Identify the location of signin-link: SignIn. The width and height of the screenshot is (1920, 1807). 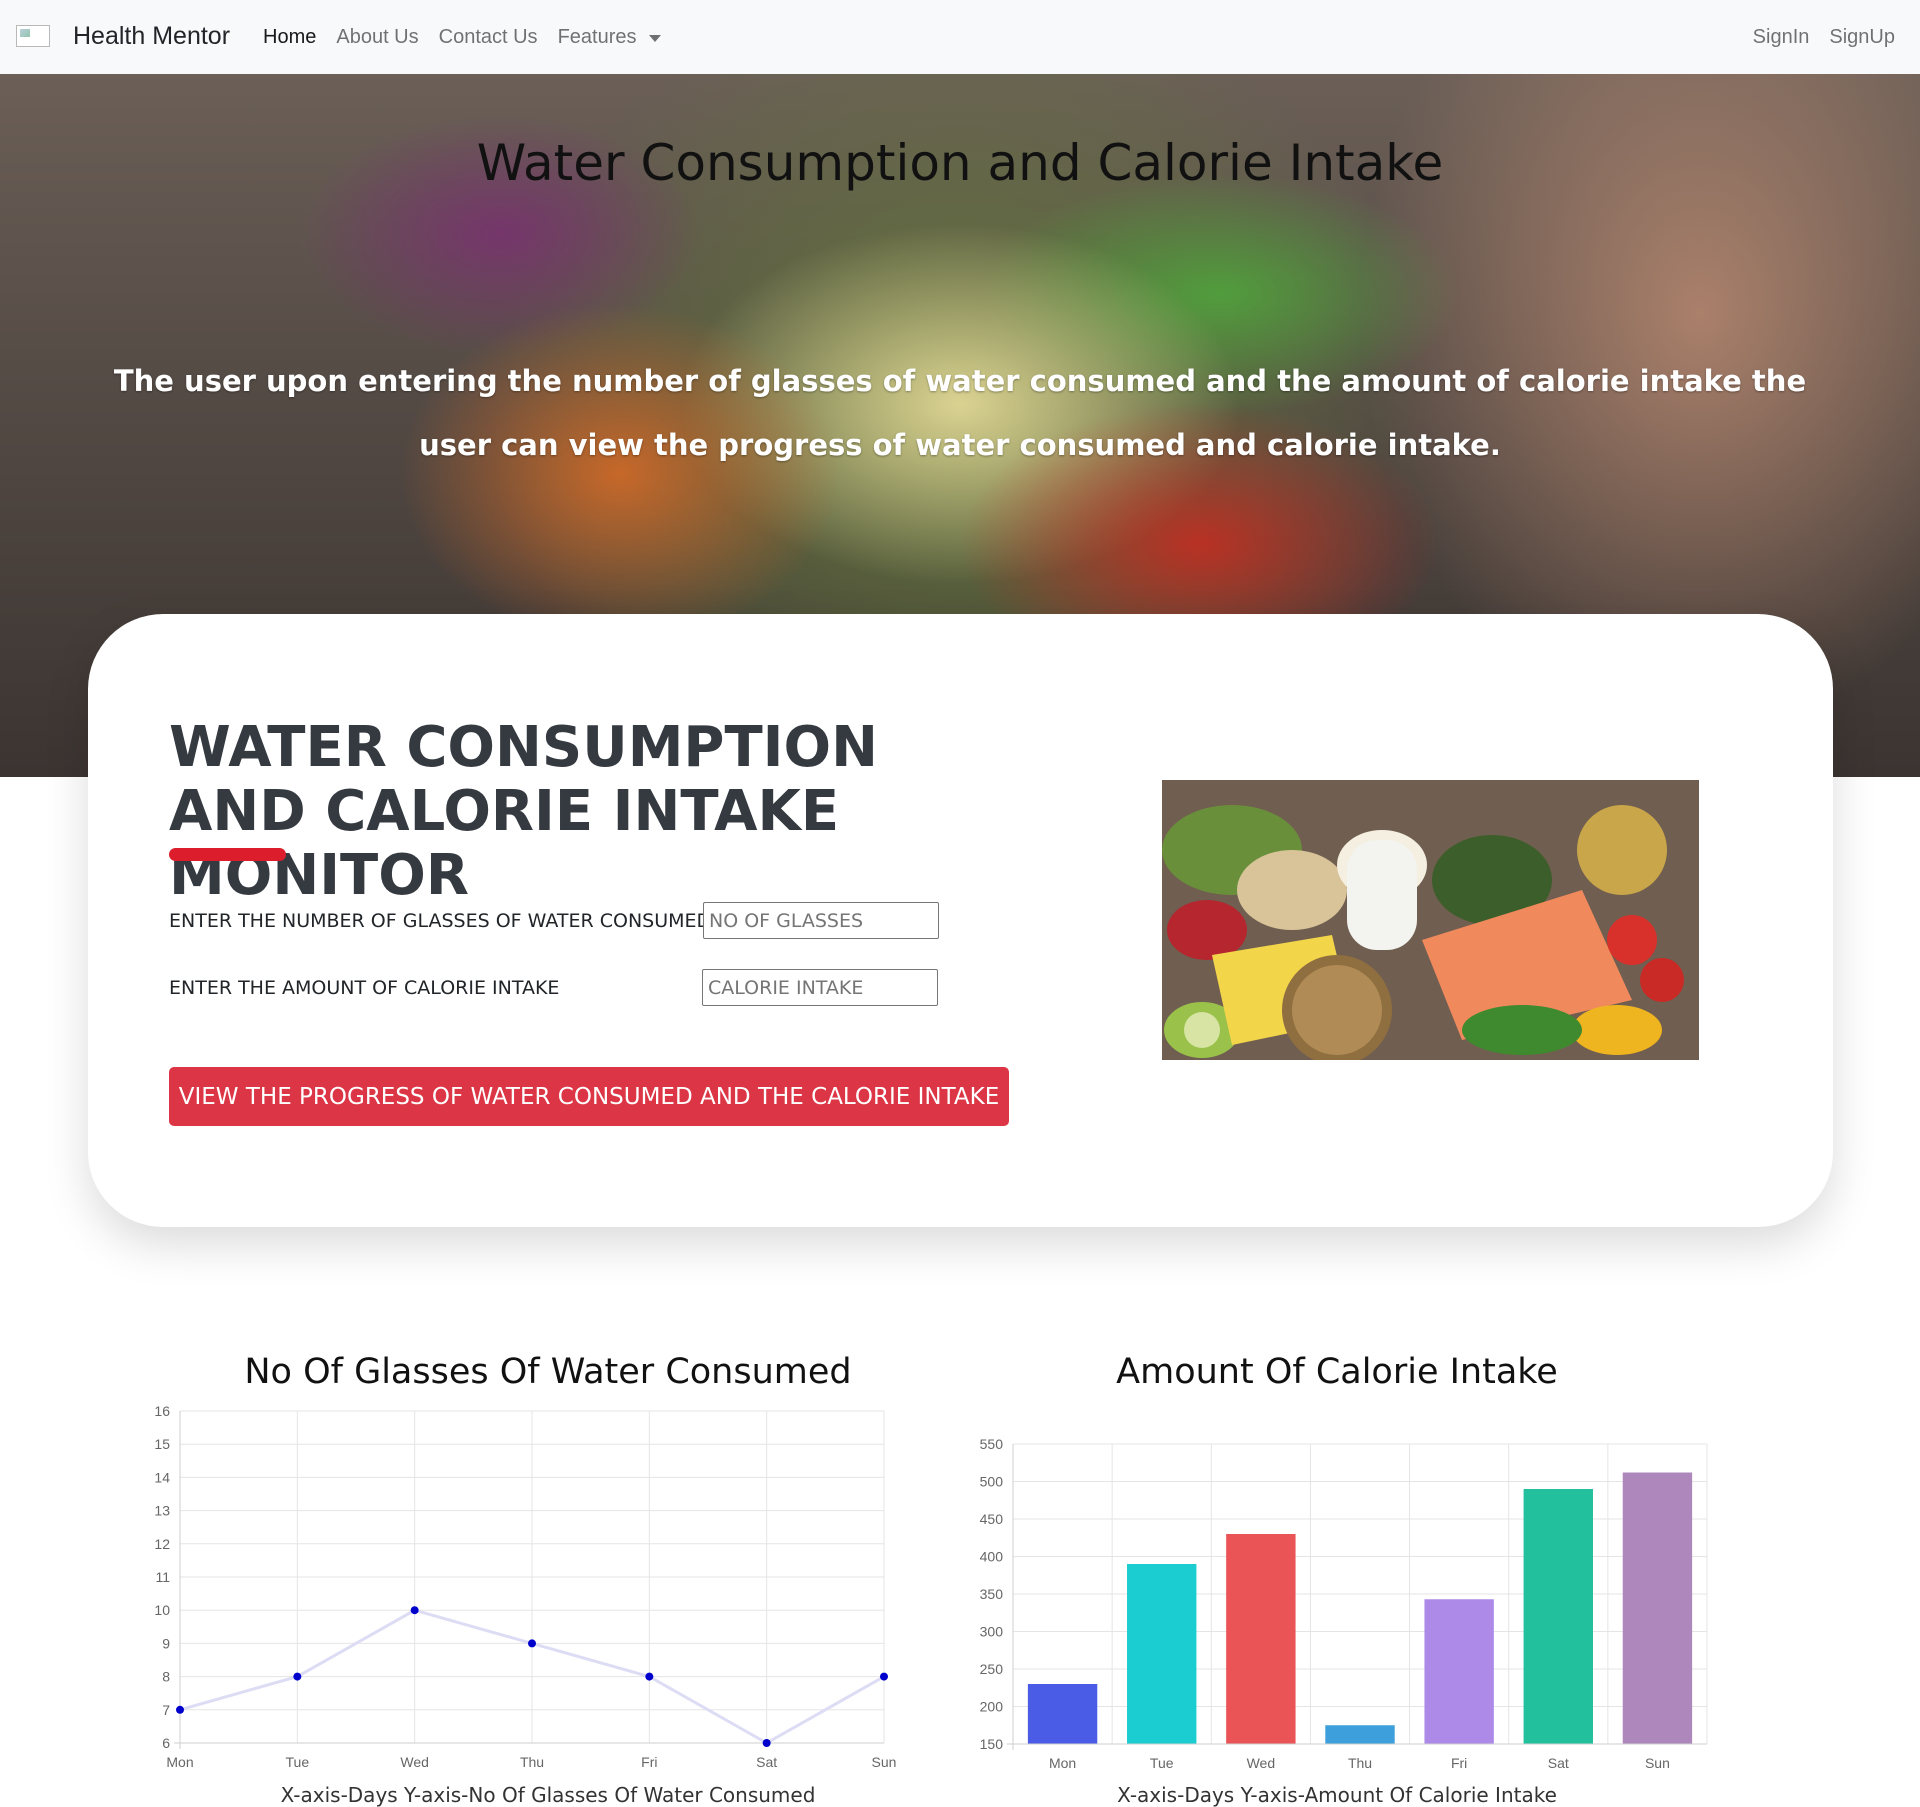
(1781, 37).